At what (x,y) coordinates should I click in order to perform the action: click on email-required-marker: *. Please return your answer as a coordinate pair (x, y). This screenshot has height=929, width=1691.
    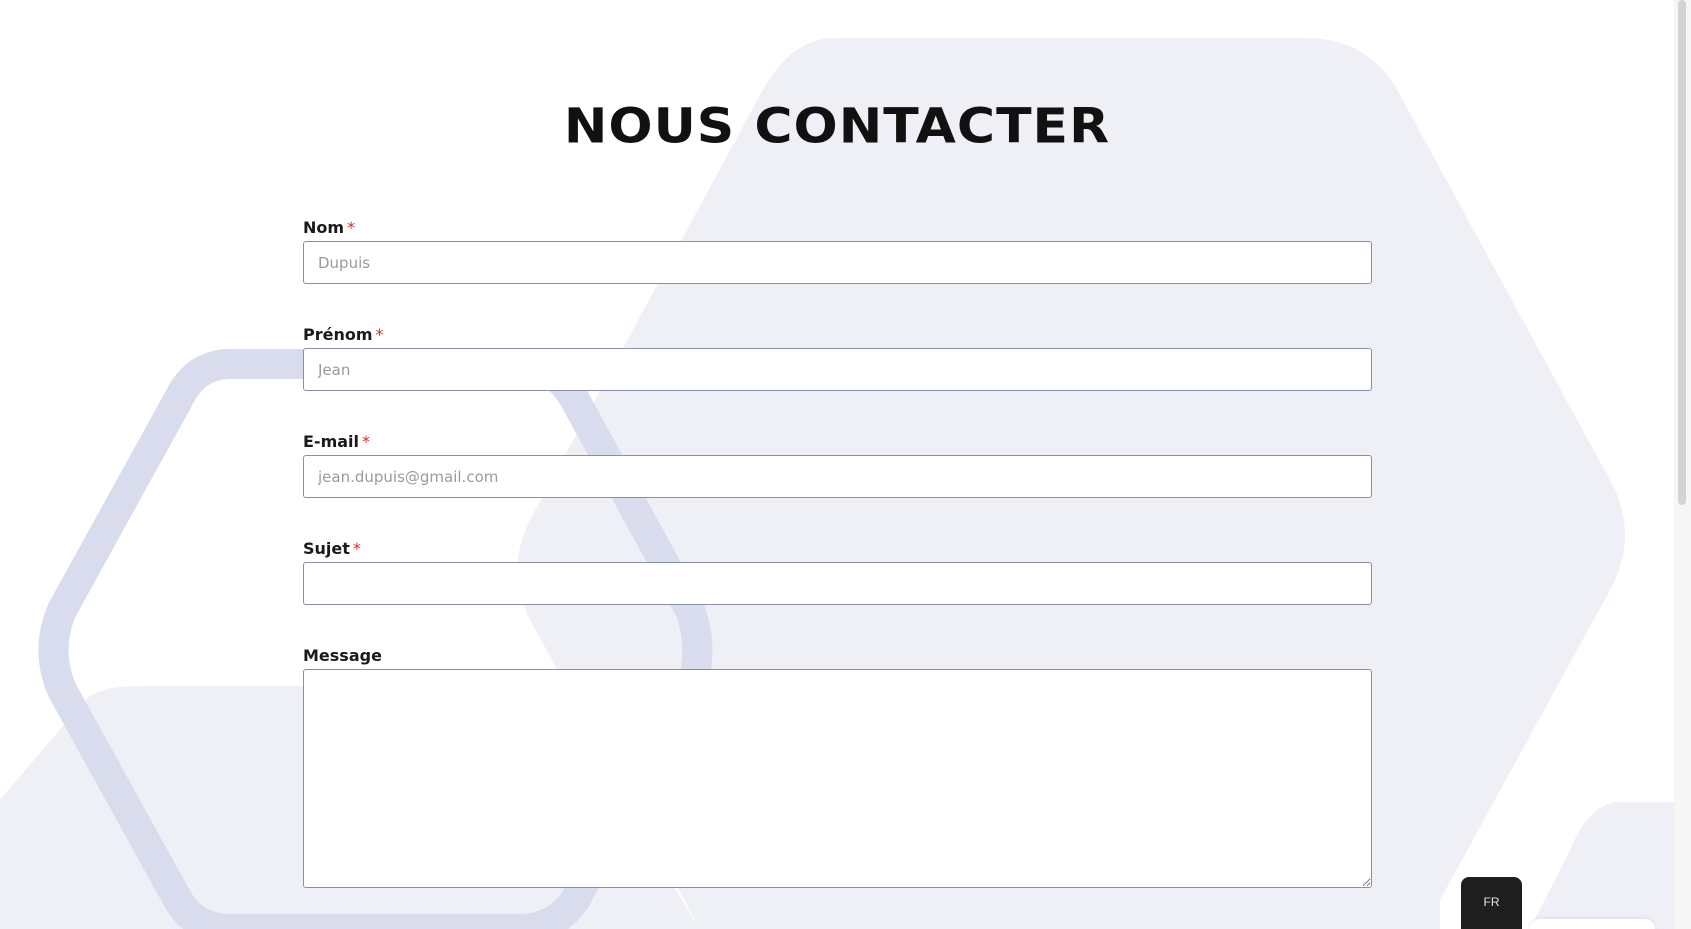
    Looking at the image, I should click on (366, 441).